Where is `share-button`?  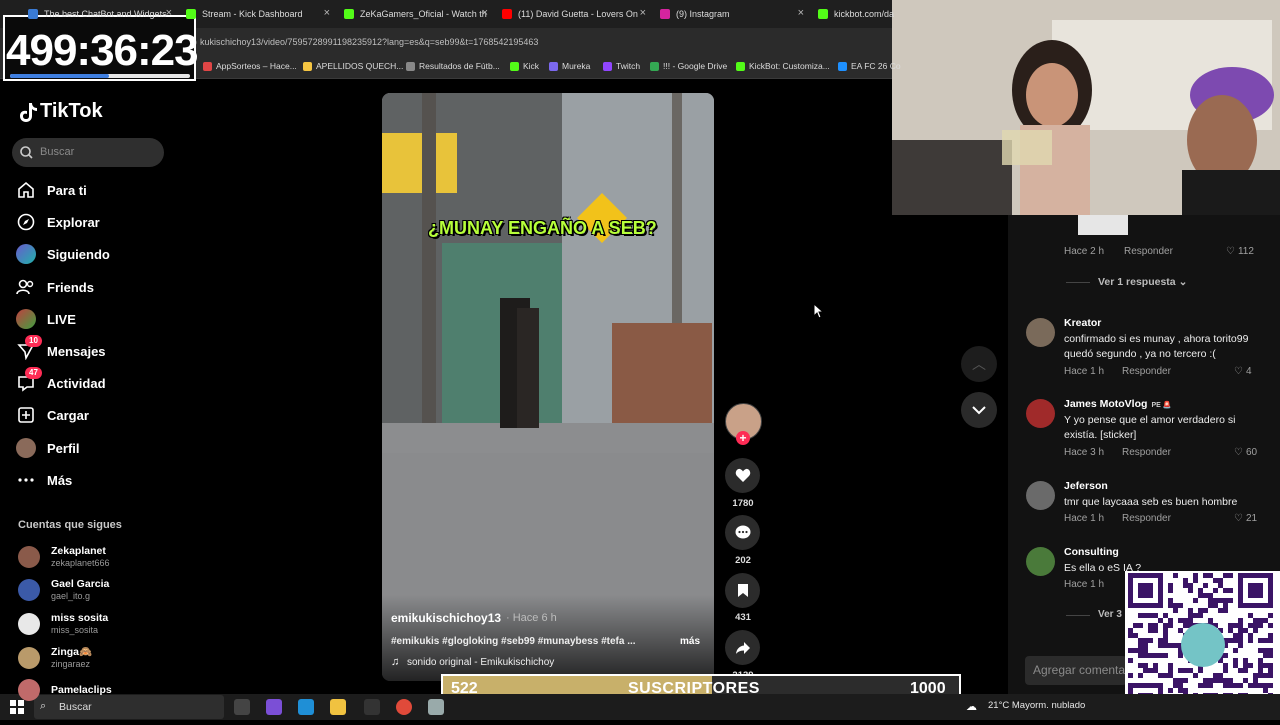 share-button is located at coordinates (742, 647).